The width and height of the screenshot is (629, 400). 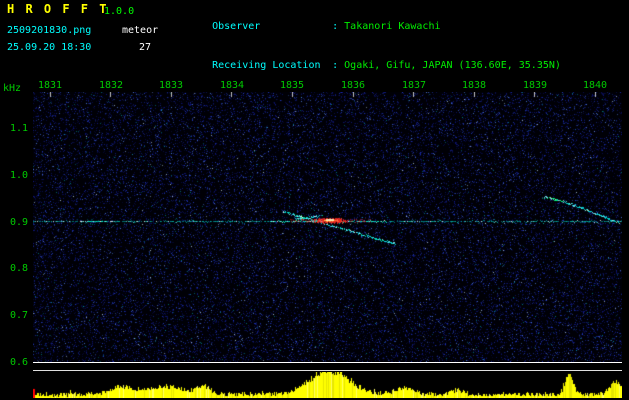 What do you see at coordinates (140, 30) in the screenshot?
I see `observation-mode-label: meteor` at bounding box center [140, 30].